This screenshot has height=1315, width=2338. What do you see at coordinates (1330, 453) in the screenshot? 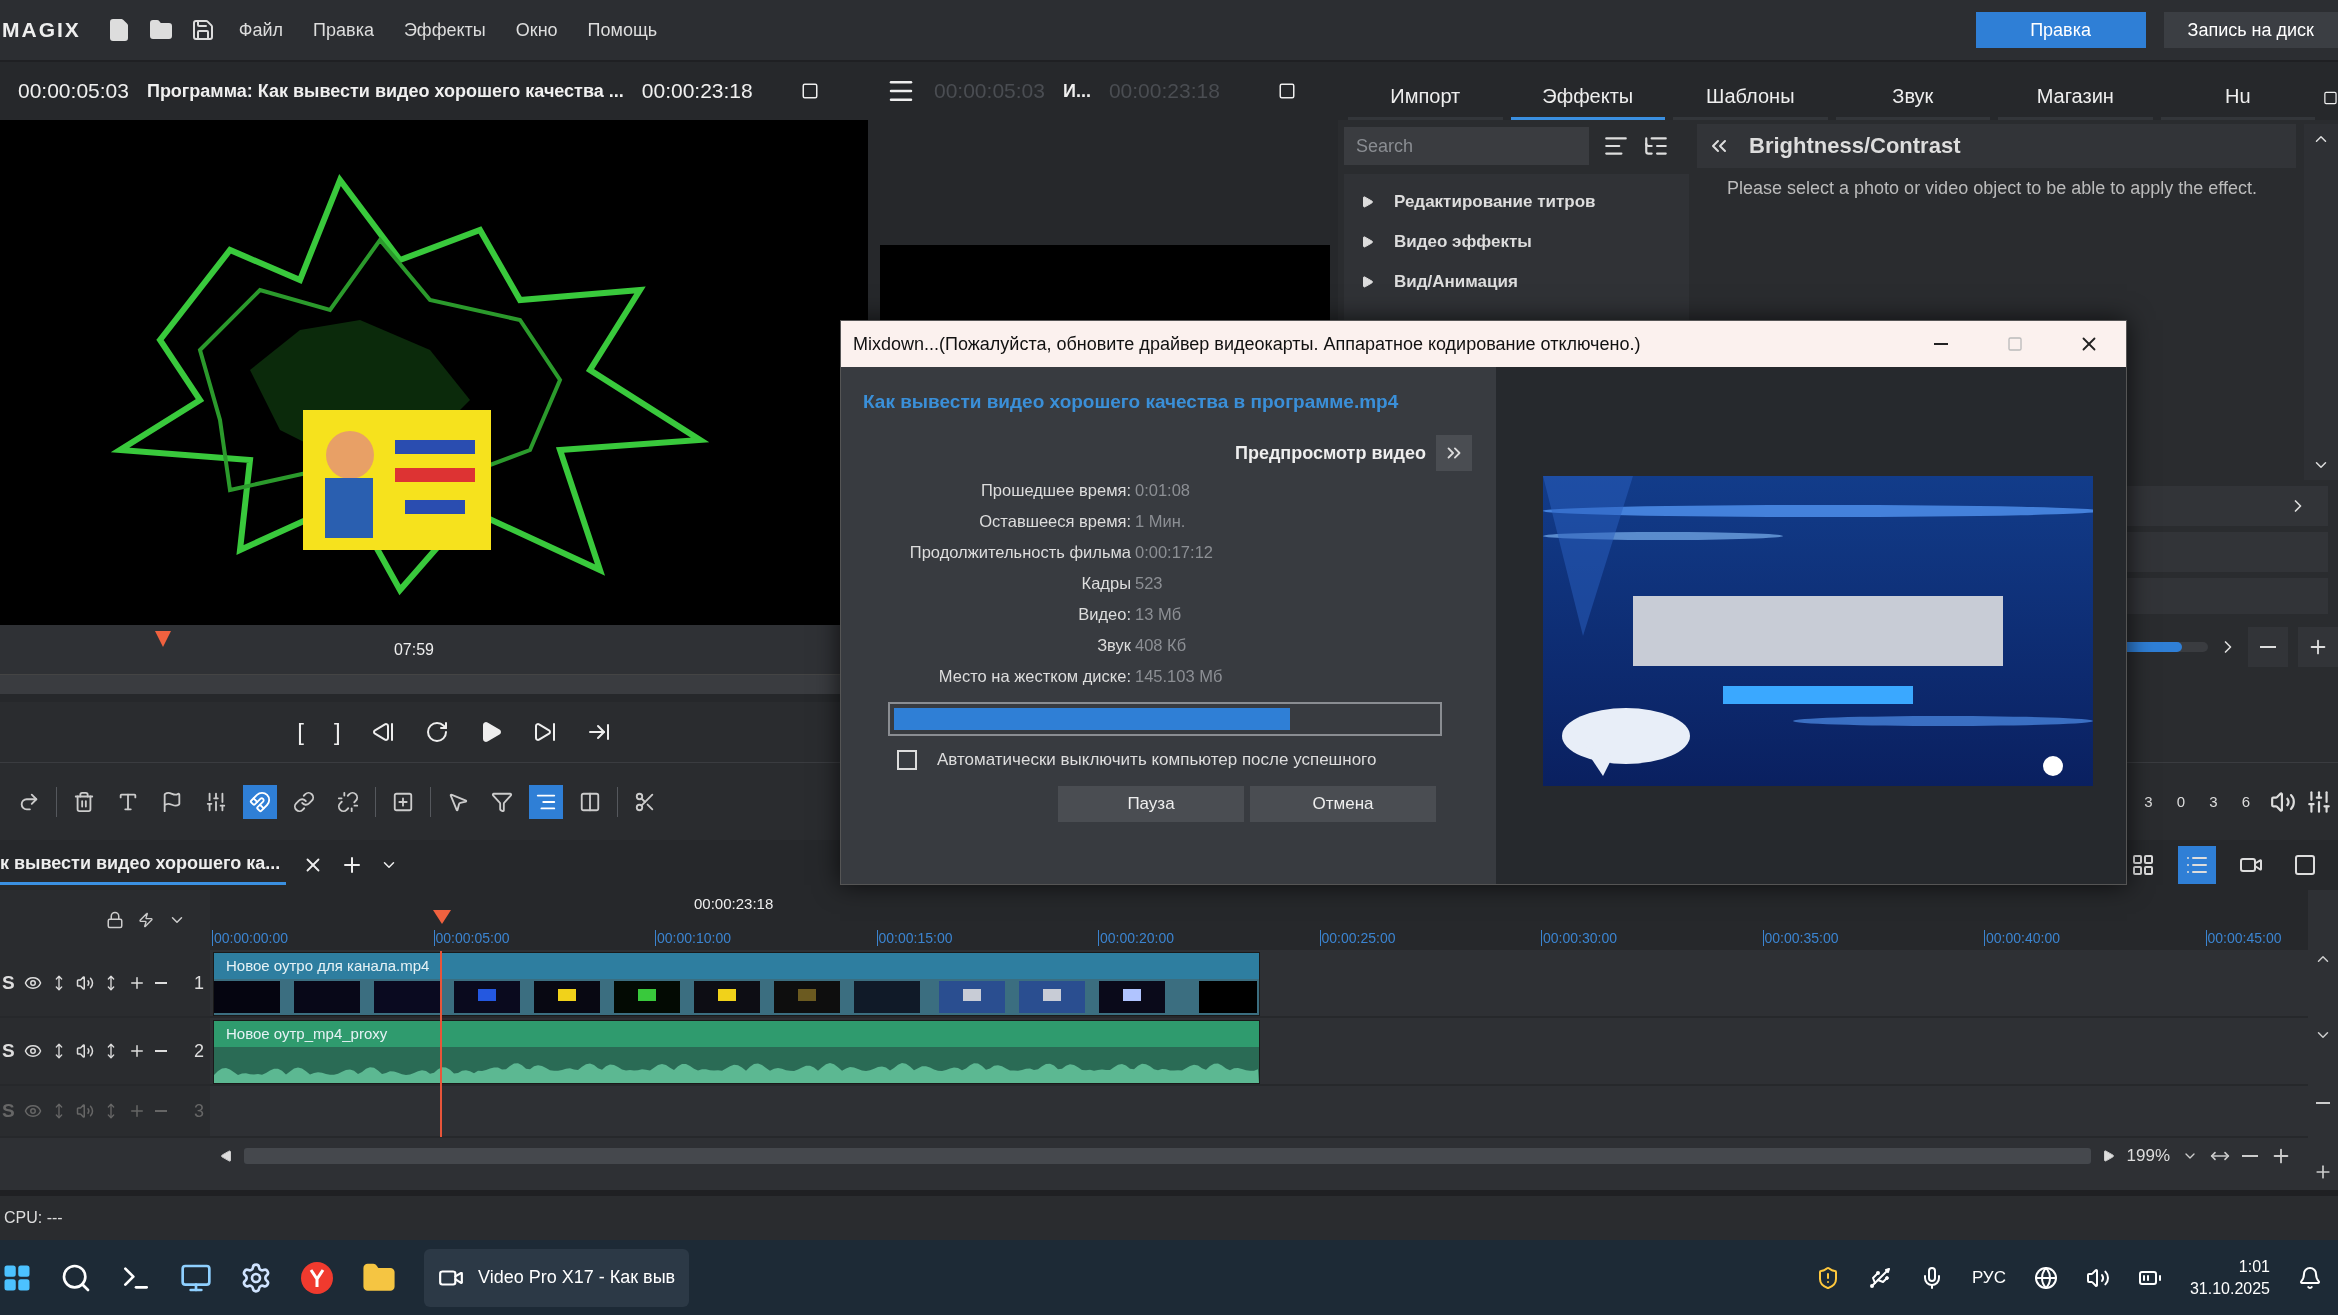
I see `preview-label: Предпросмотр видео` at bounding box center [1330, 453].